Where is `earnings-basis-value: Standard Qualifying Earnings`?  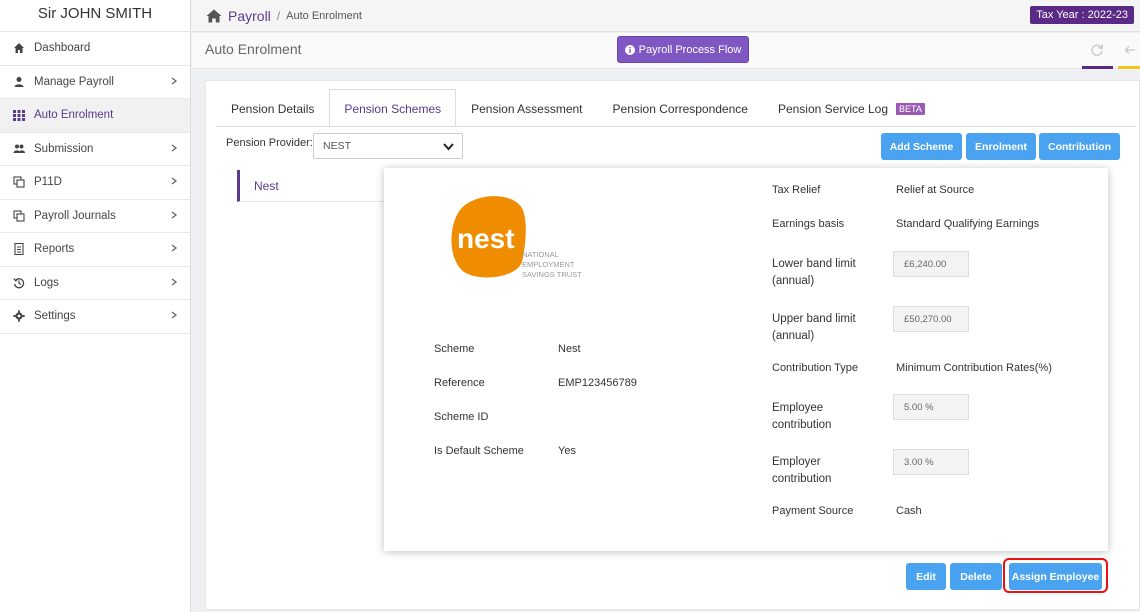
earnings-basis-value: Standard Qualifying Earnings is located at coordinates (968, 224).